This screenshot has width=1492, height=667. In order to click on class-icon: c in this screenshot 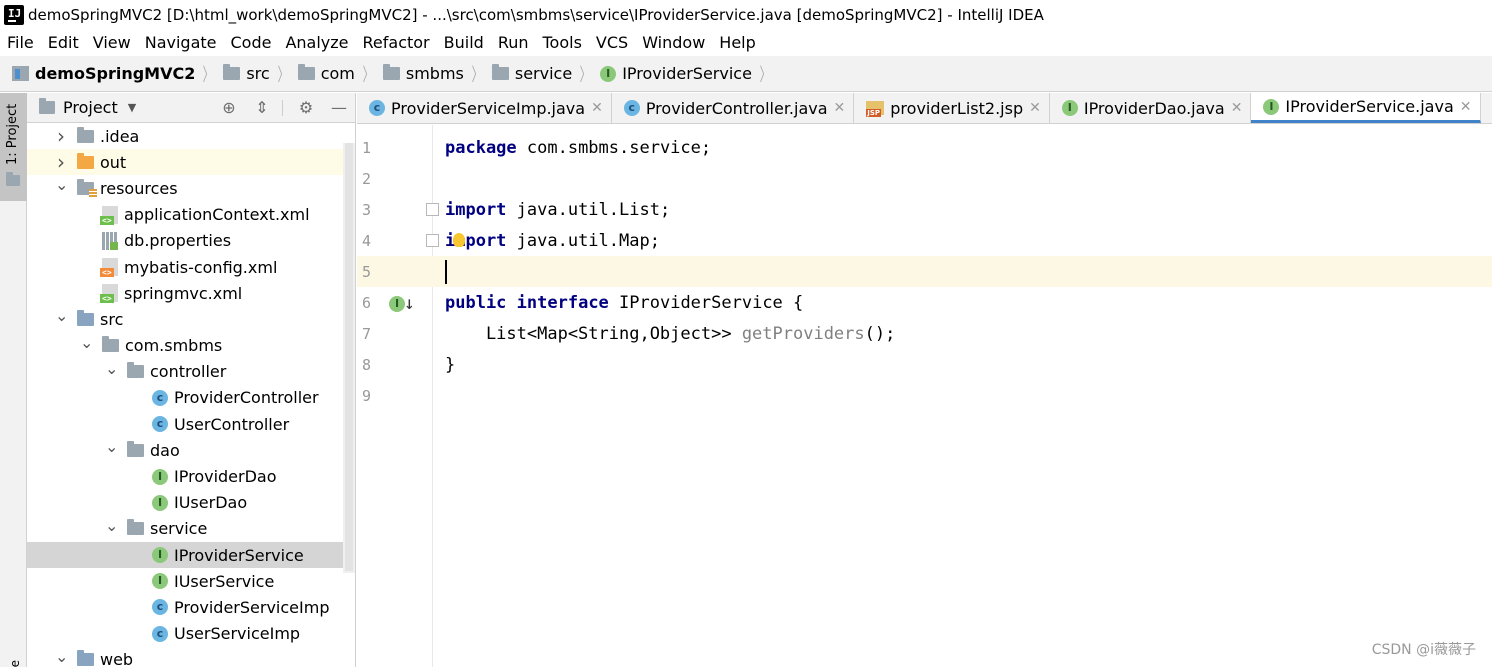, I will do `click(160, 424)`.